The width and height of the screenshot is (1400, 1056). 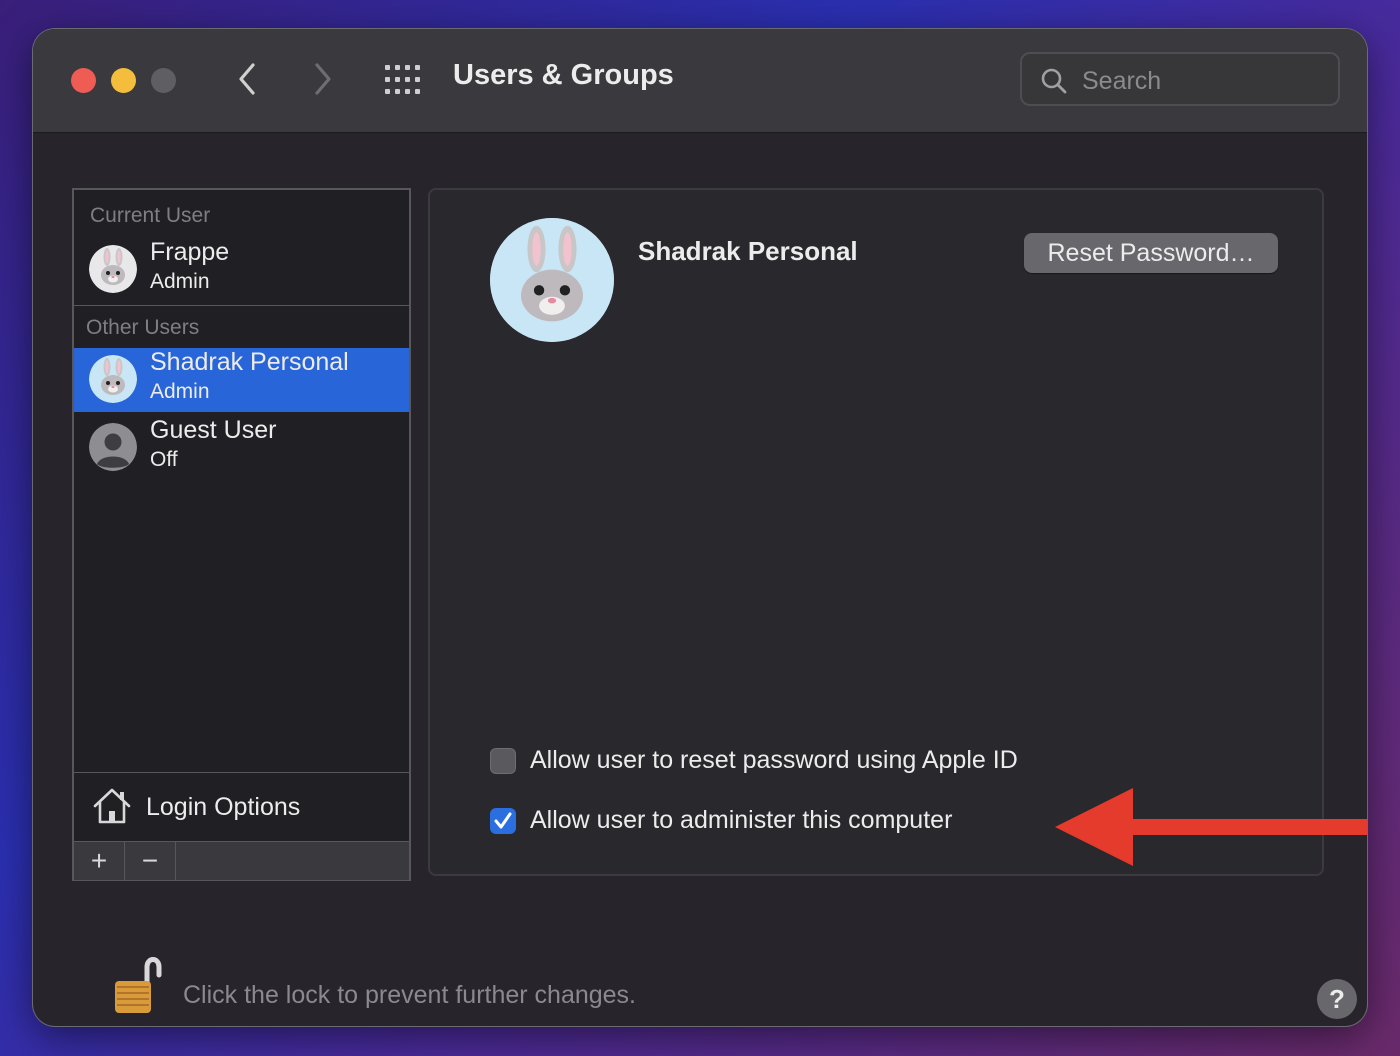 What do you see at coordinates (83, 80) in the screenshot?
I see `close-window-button` at bounding box center [83, 80].